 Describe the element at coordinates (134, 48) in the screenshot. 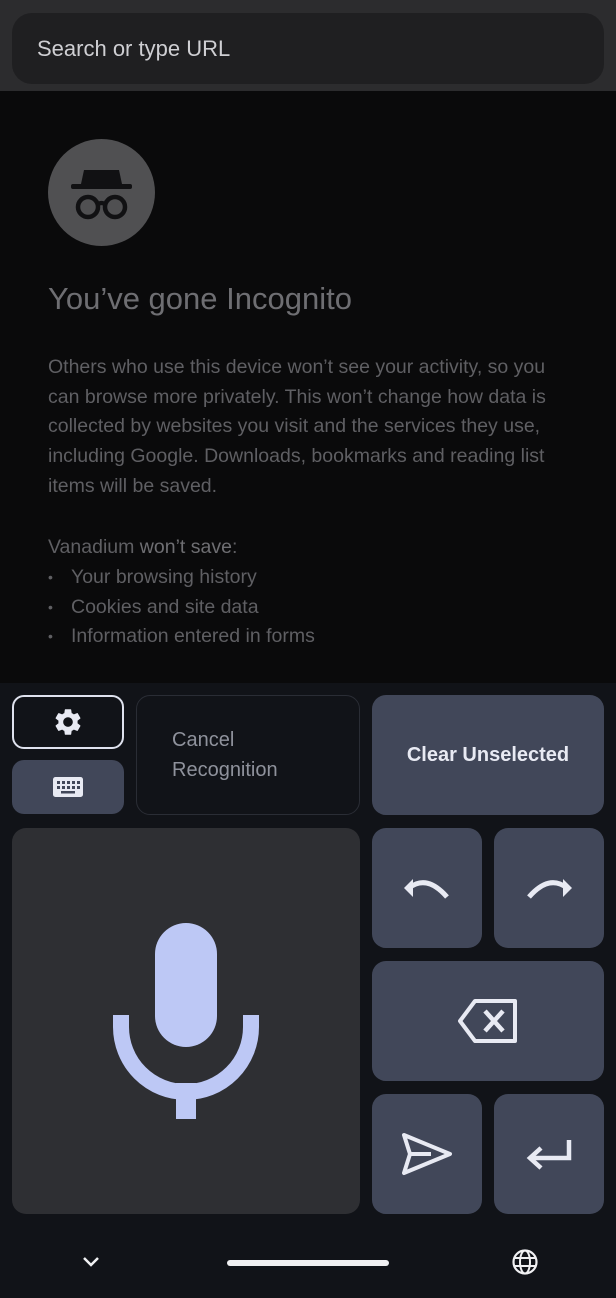

I see `omnibox-placeholder: Search or type URL` at that location.